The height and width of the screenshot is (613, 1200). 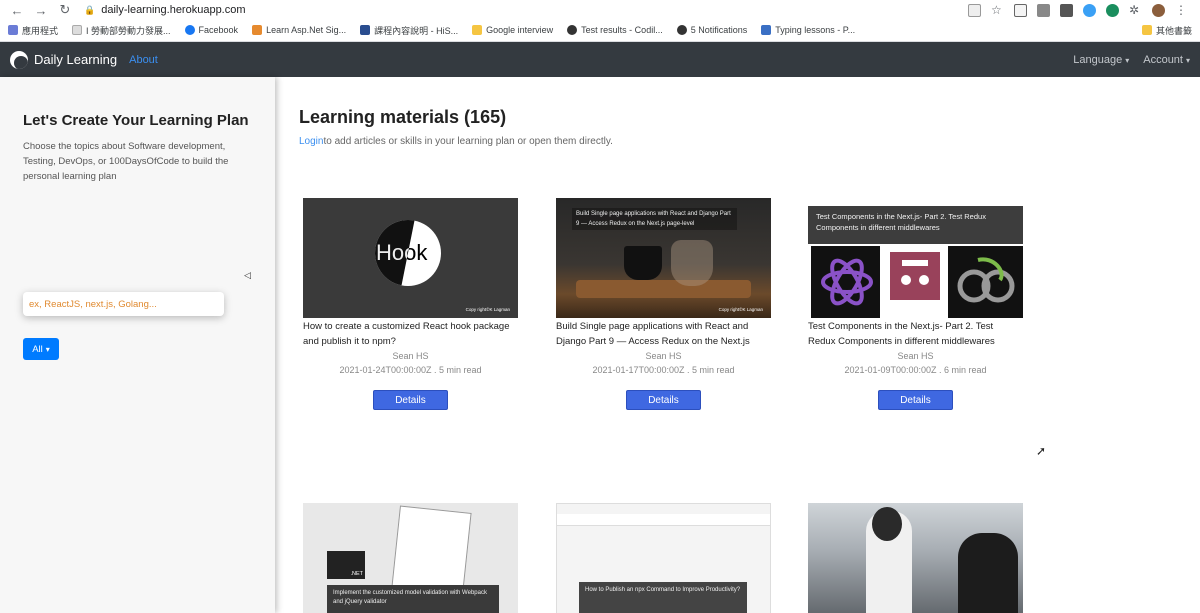 What do you see at coordinates (1158, 10) in the screenshot?
I see `avatar` at bounding box center [1158, 10].